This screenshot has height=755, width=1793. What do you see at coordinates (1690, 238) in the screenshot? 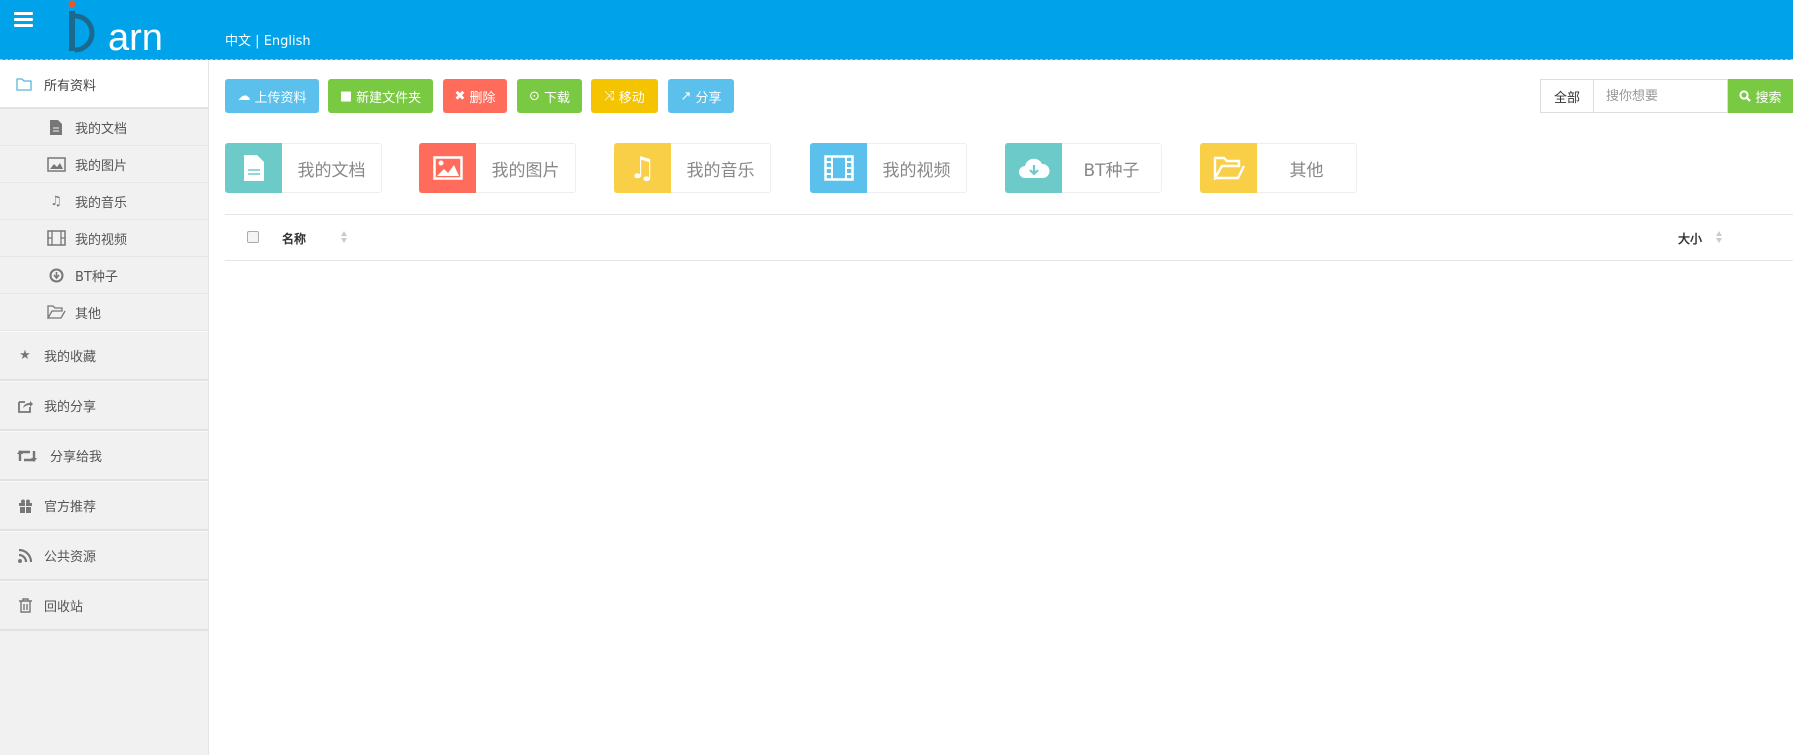
I see `column-size-header: 大小` at bounding box center [1690, 238].